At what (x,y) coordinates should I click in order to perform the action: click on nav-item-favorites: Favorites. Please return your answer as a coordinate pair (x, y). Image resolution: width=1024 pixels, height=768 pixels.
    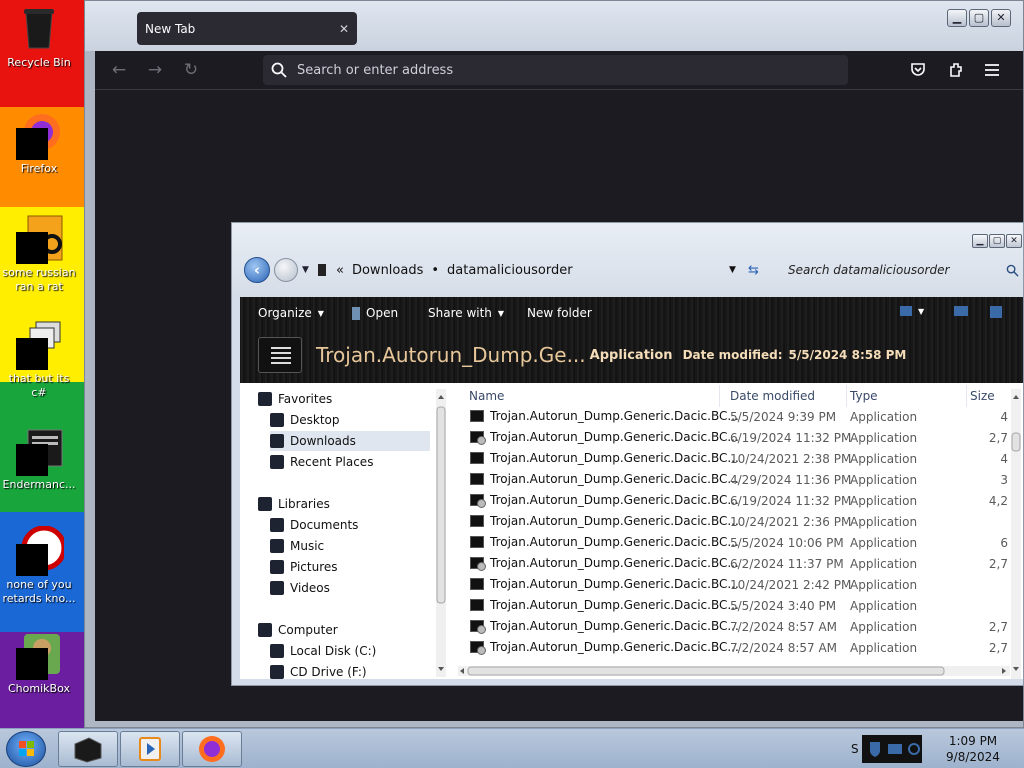
    Looking at the image, I should click on (344, 399).